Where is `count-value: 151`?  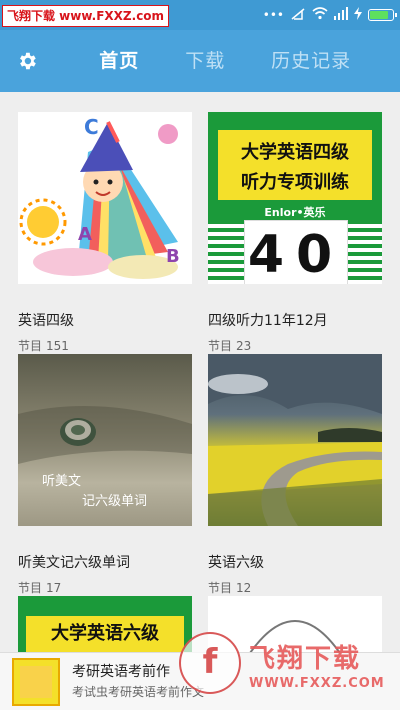
count-value: 151 is located at coordinates (57, 346).